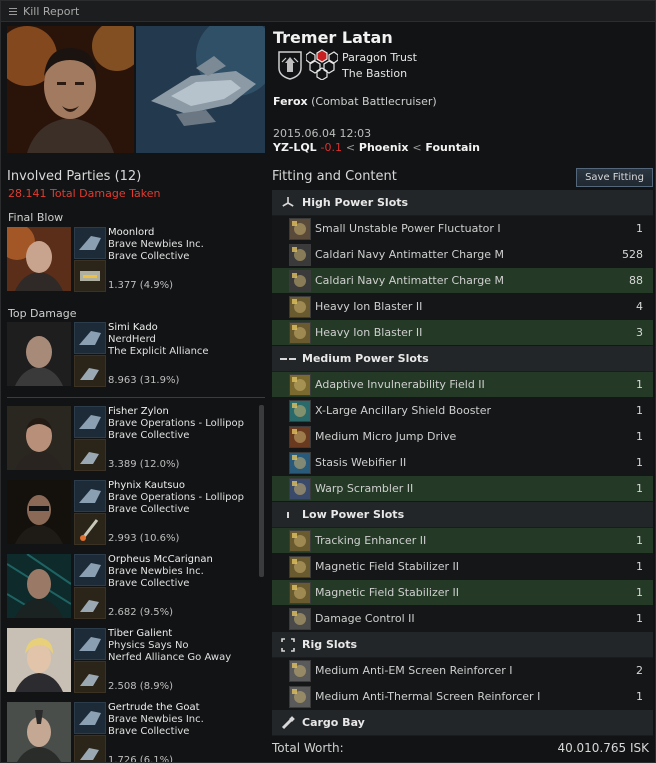  I want to click on attacker-corp: Physics Says No, so click(148, 645).